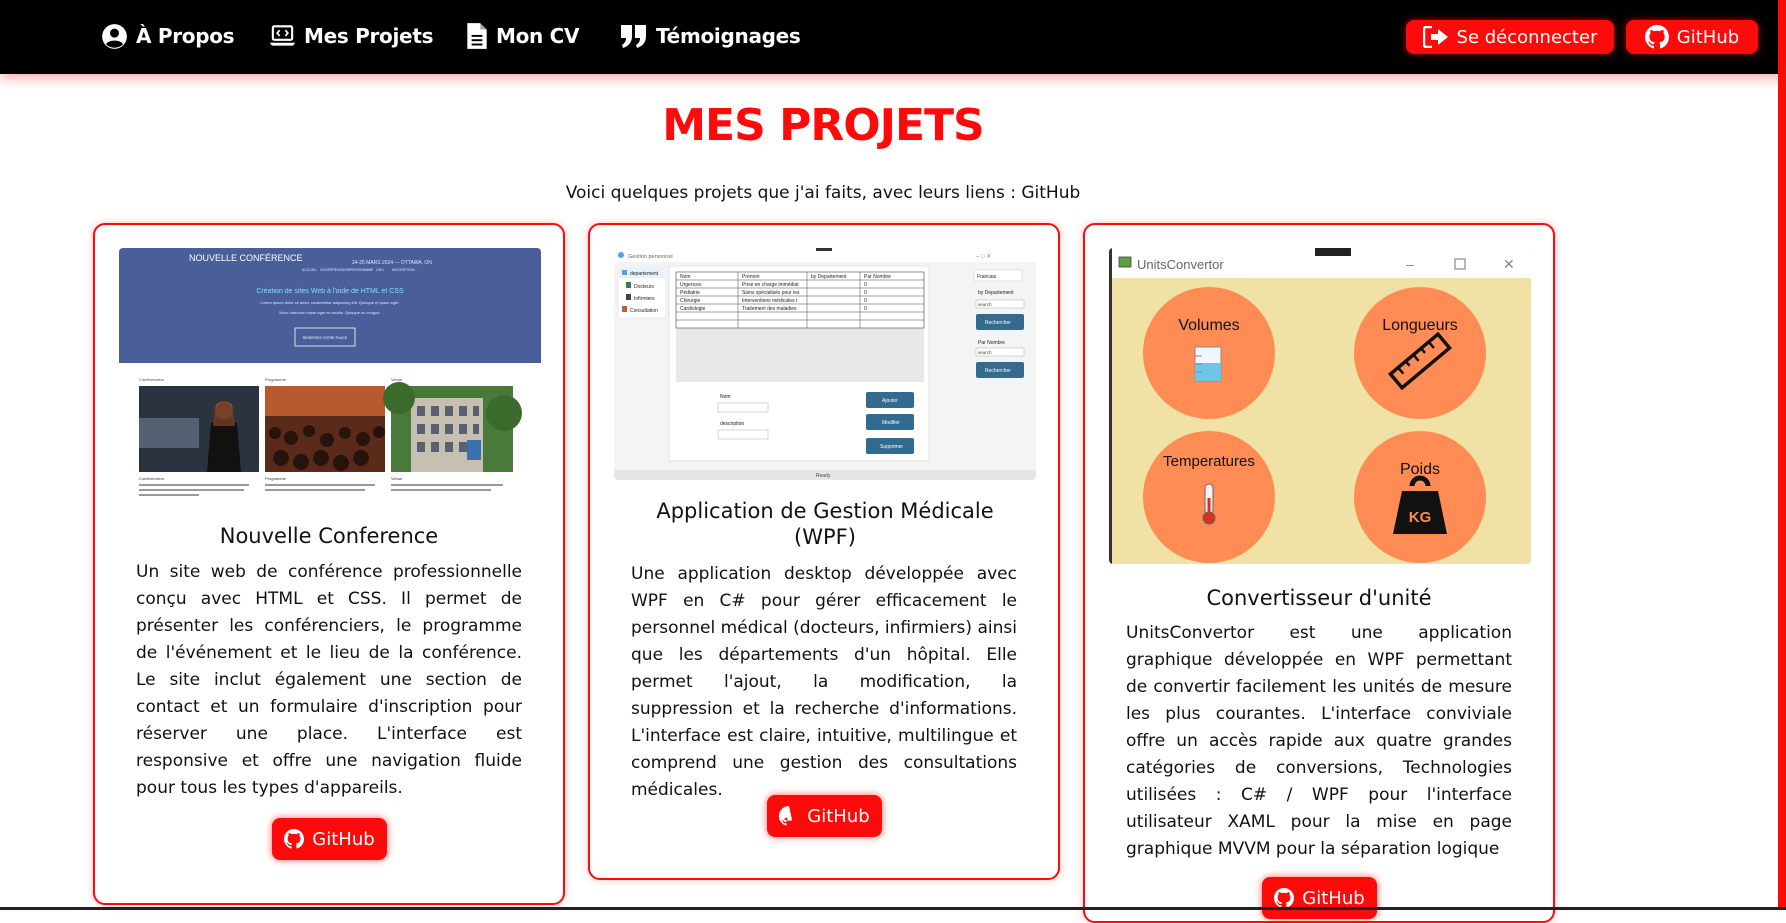 This screenshot has width=1786, height=923. What do you see at coordinates (633, 36) in the screenshot?
I see `quote-icon` at bounding box center [633, 36].